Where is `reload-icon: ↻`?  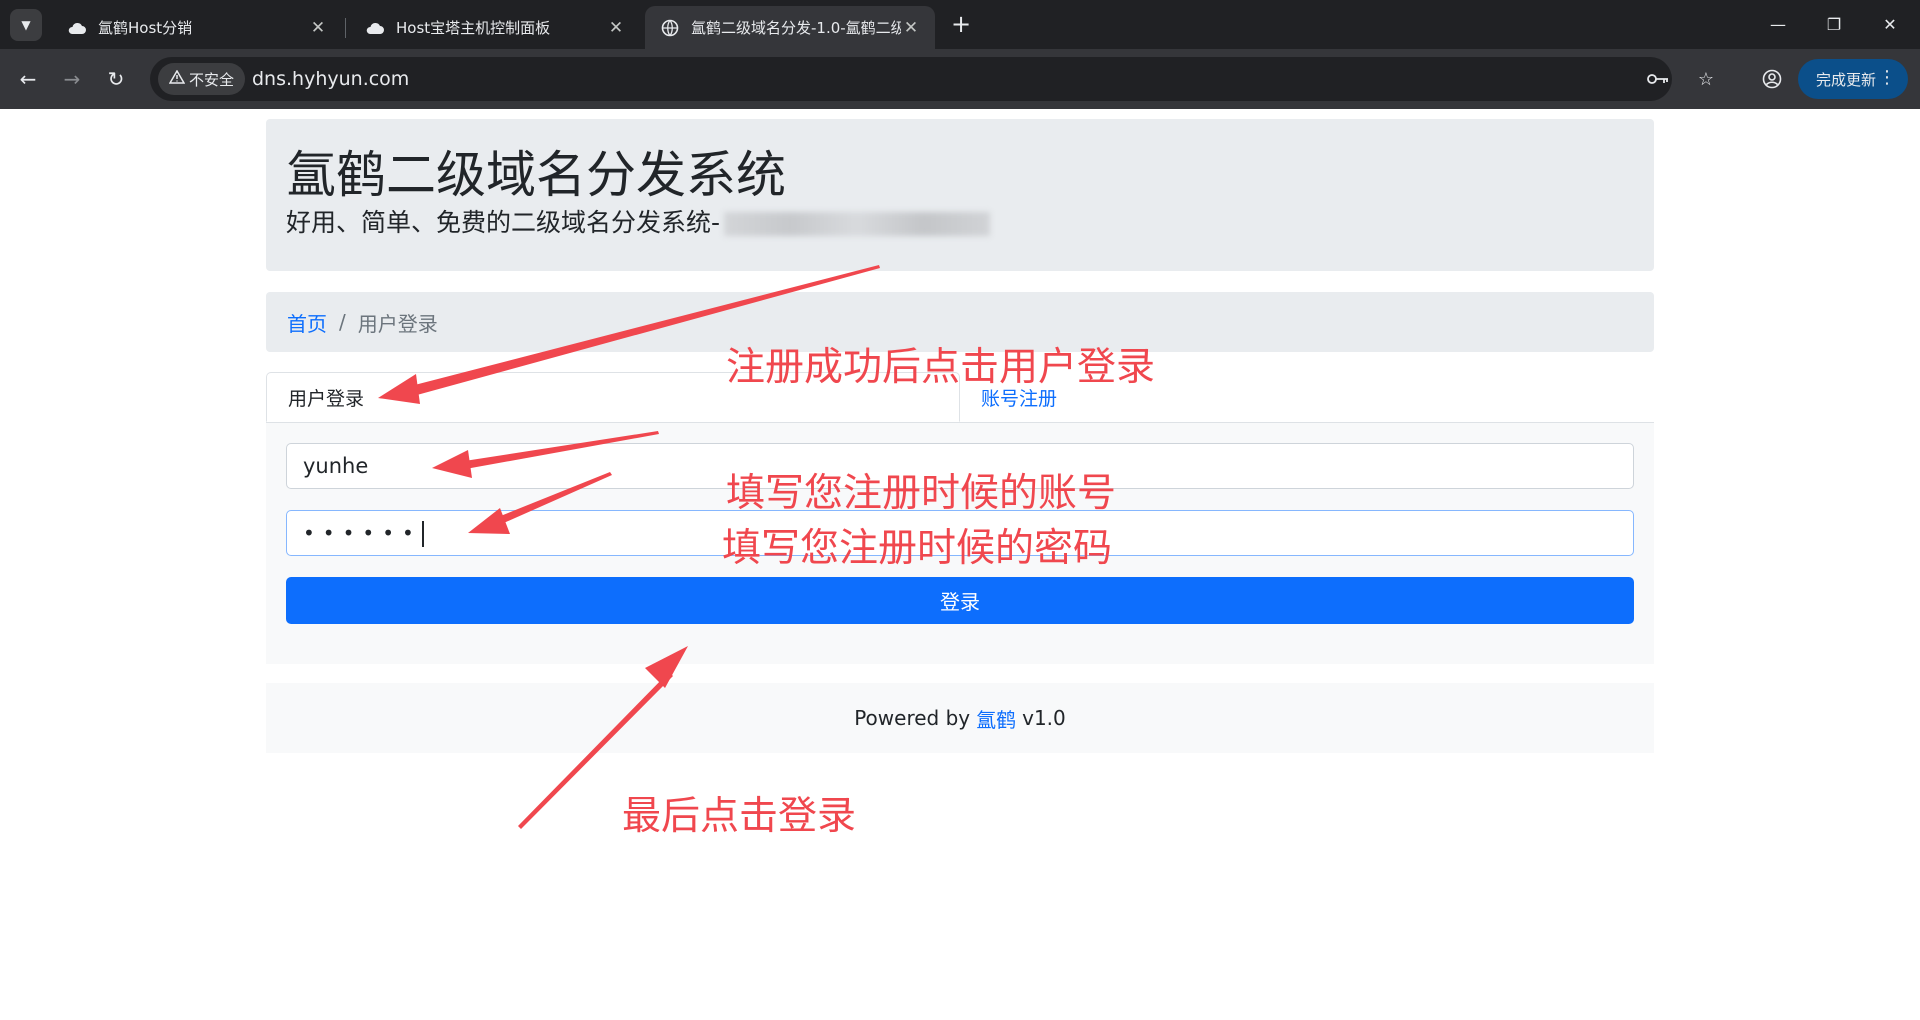 reload-icon: ↻ is located at coordinates (116, 79).